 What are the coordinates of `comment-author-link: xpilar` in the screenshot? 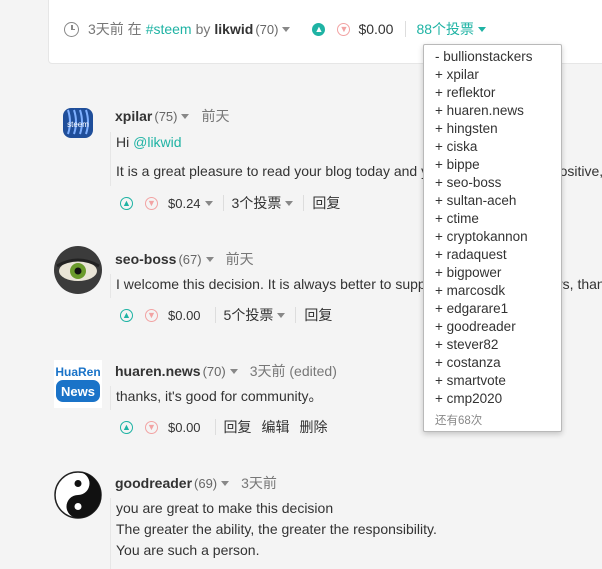 It's located at (133, 116).